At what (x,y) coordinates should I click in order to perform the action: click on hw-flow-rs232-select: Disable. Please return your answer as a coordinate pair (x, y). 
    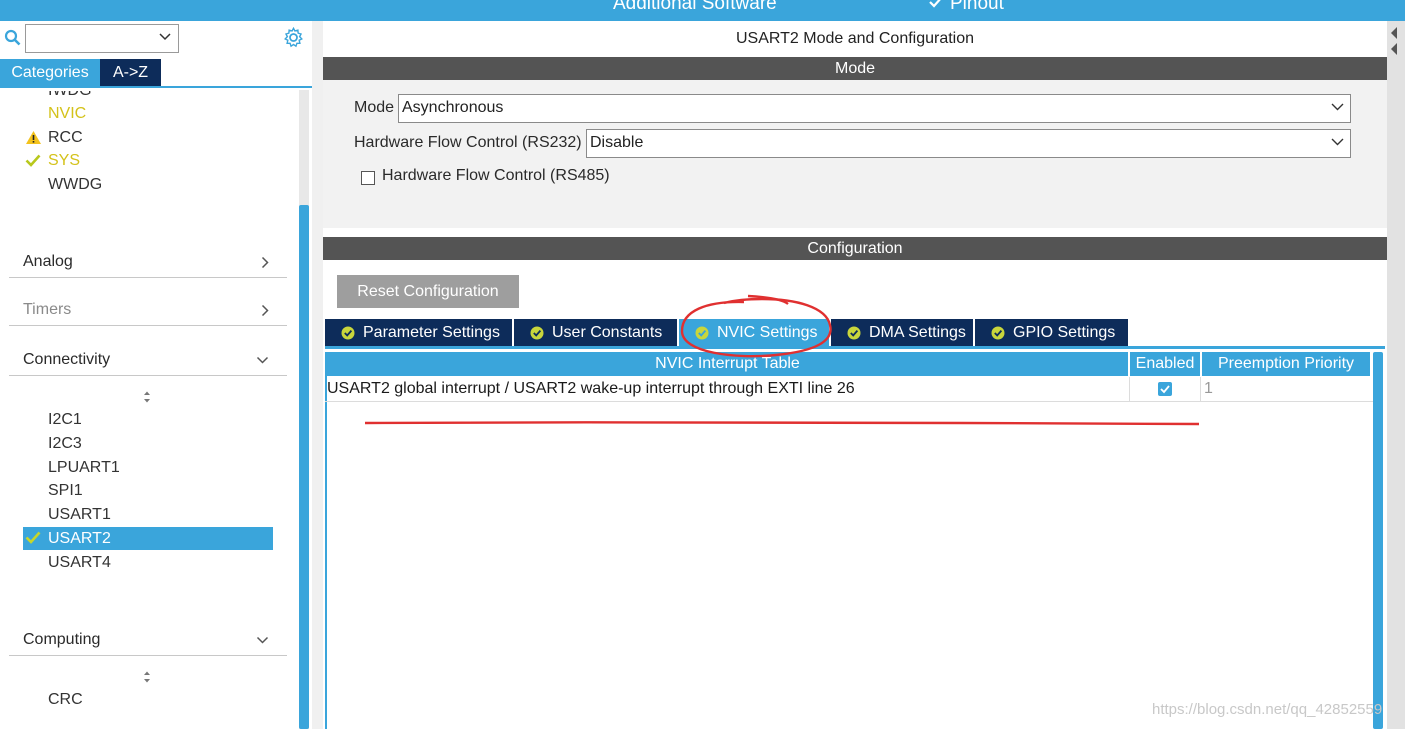
    Looking at the image, I should click on (968, 143).